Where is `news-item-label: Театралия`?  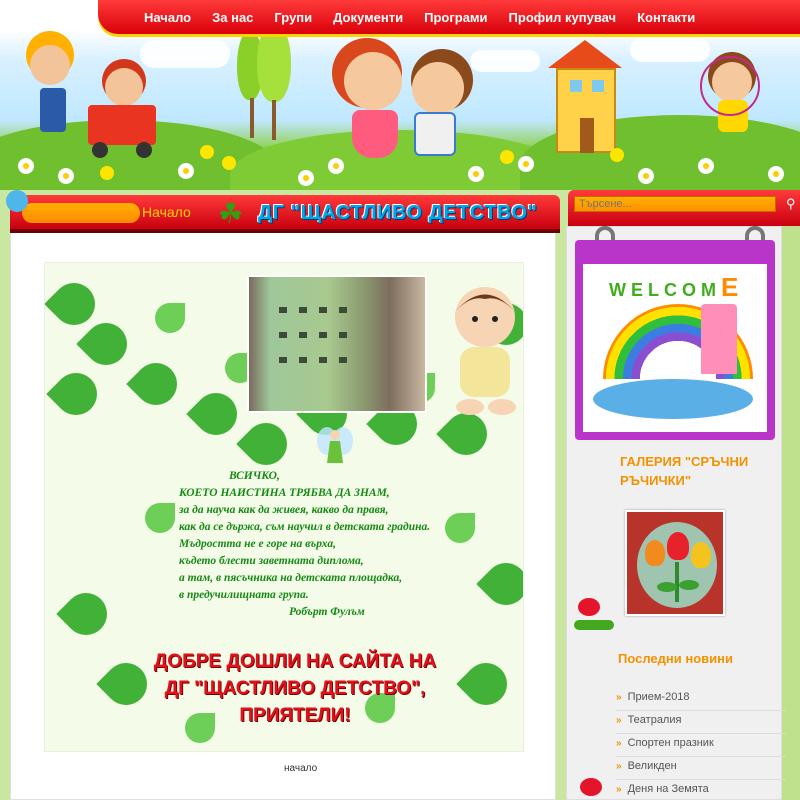
news-item-label: Театралия is located at coordinates (654, 720).